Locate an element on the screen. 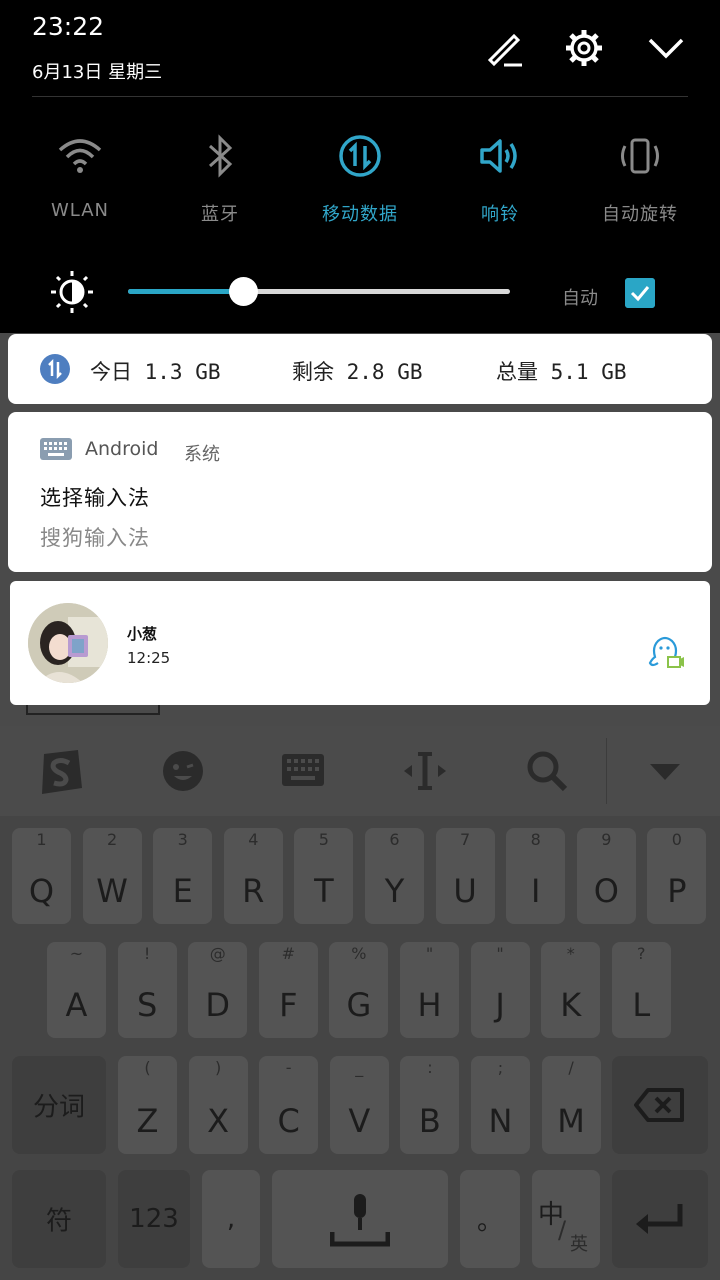  keyboard-icon is located at coordinates (303, 771).